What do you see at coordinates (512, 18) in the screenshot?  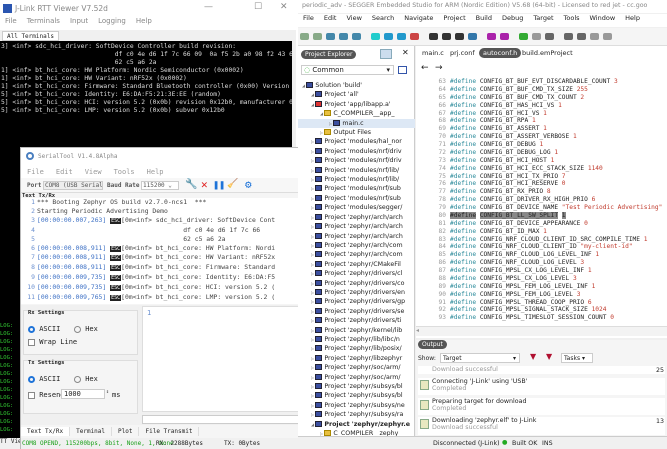 I see `menu-debug: Debug` at bounding box center [512, 18].